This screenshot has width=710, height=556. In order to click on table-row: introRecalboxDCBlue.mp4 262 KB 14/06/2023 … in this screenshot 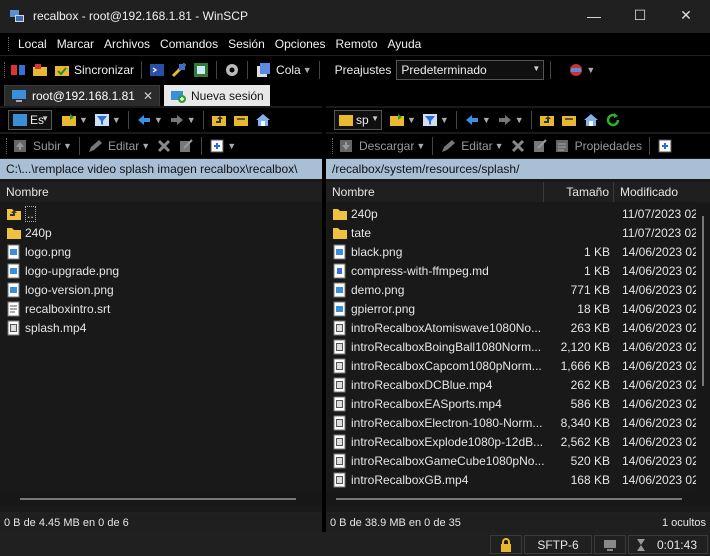, I will do `click(518, 384)`.